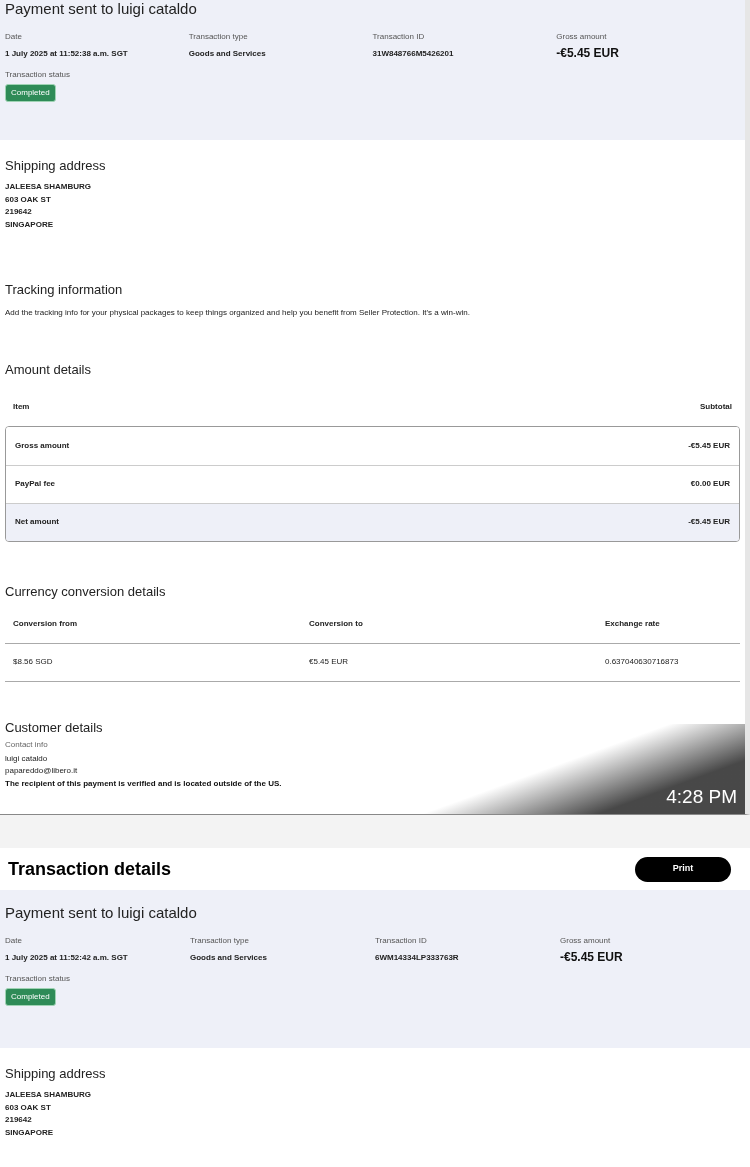  Describe the element at coordinates (710, 484) in the screenshot. I see `table-cell: €0.00 EUR` at that location.